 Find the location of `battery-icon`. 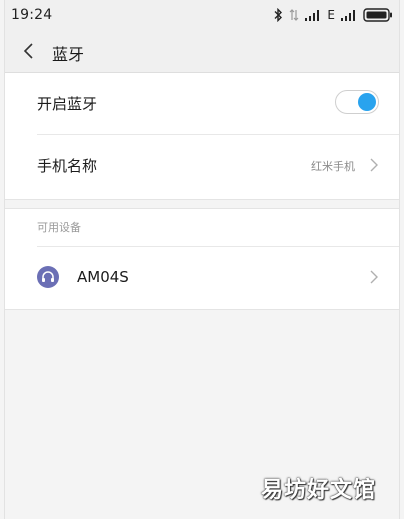

battery-icon is located at coordinates (378, 15).